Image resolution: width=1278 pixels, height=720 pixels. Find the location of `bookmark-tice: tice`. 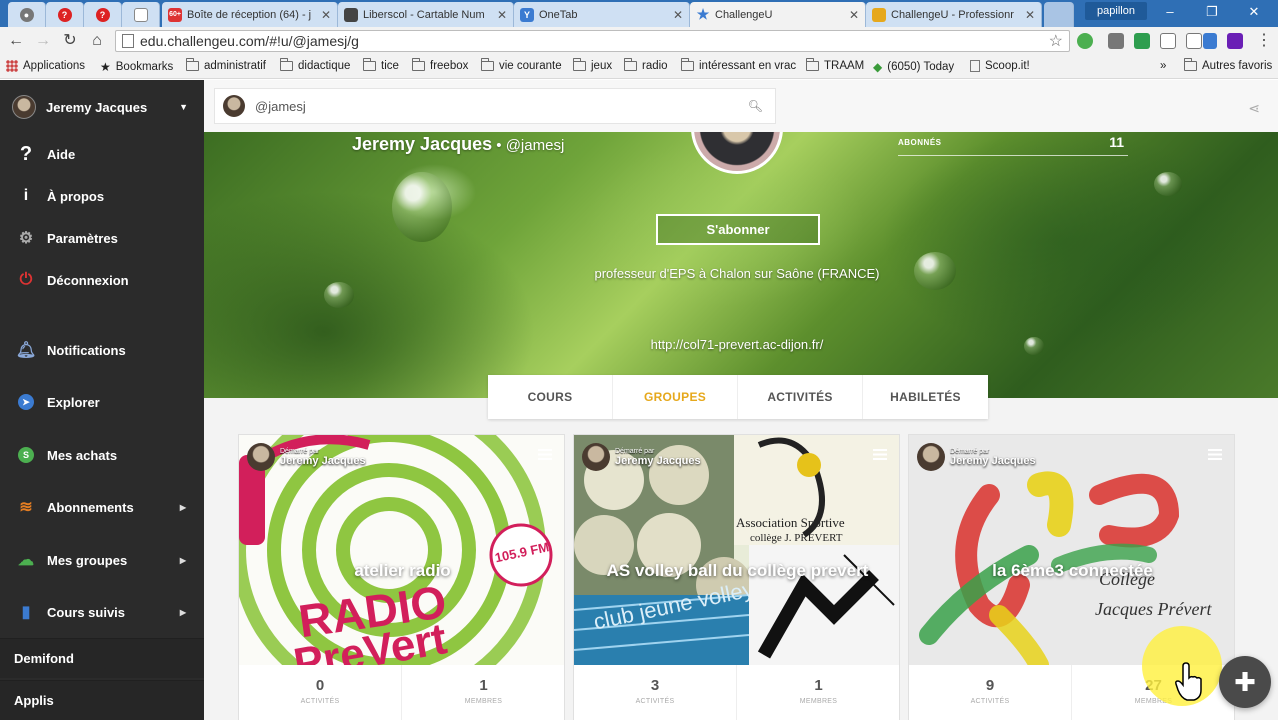

bookmark-tice: tice is located at coordinates (380, 65).